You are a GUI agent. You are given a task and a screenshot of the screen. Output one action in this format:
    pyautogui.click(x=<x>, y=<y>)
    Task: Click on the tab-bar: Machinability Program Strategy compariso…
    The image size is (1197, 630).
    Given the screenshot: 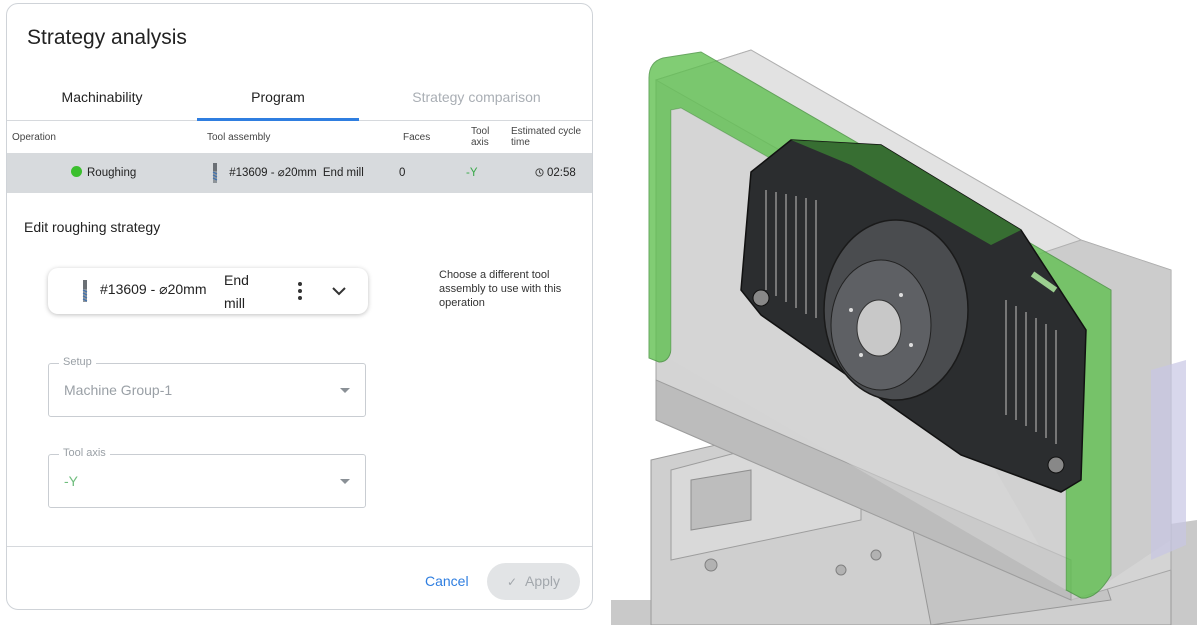 What is the action you would take?
    pyautogui.click(x=299, y=99)
    